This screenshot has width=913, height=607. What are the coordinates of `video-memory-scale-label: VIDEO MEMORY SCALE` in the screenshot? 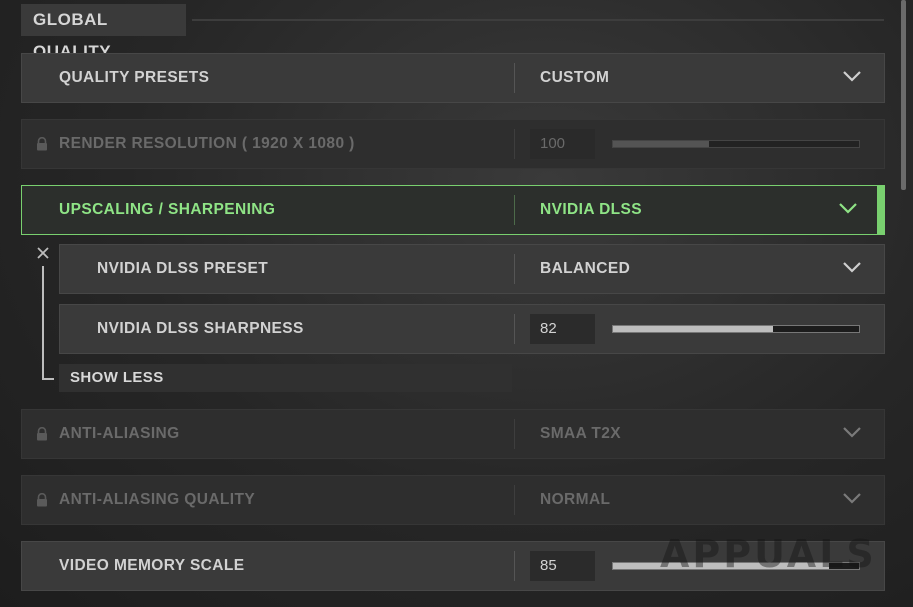 It's located at (152, 565).